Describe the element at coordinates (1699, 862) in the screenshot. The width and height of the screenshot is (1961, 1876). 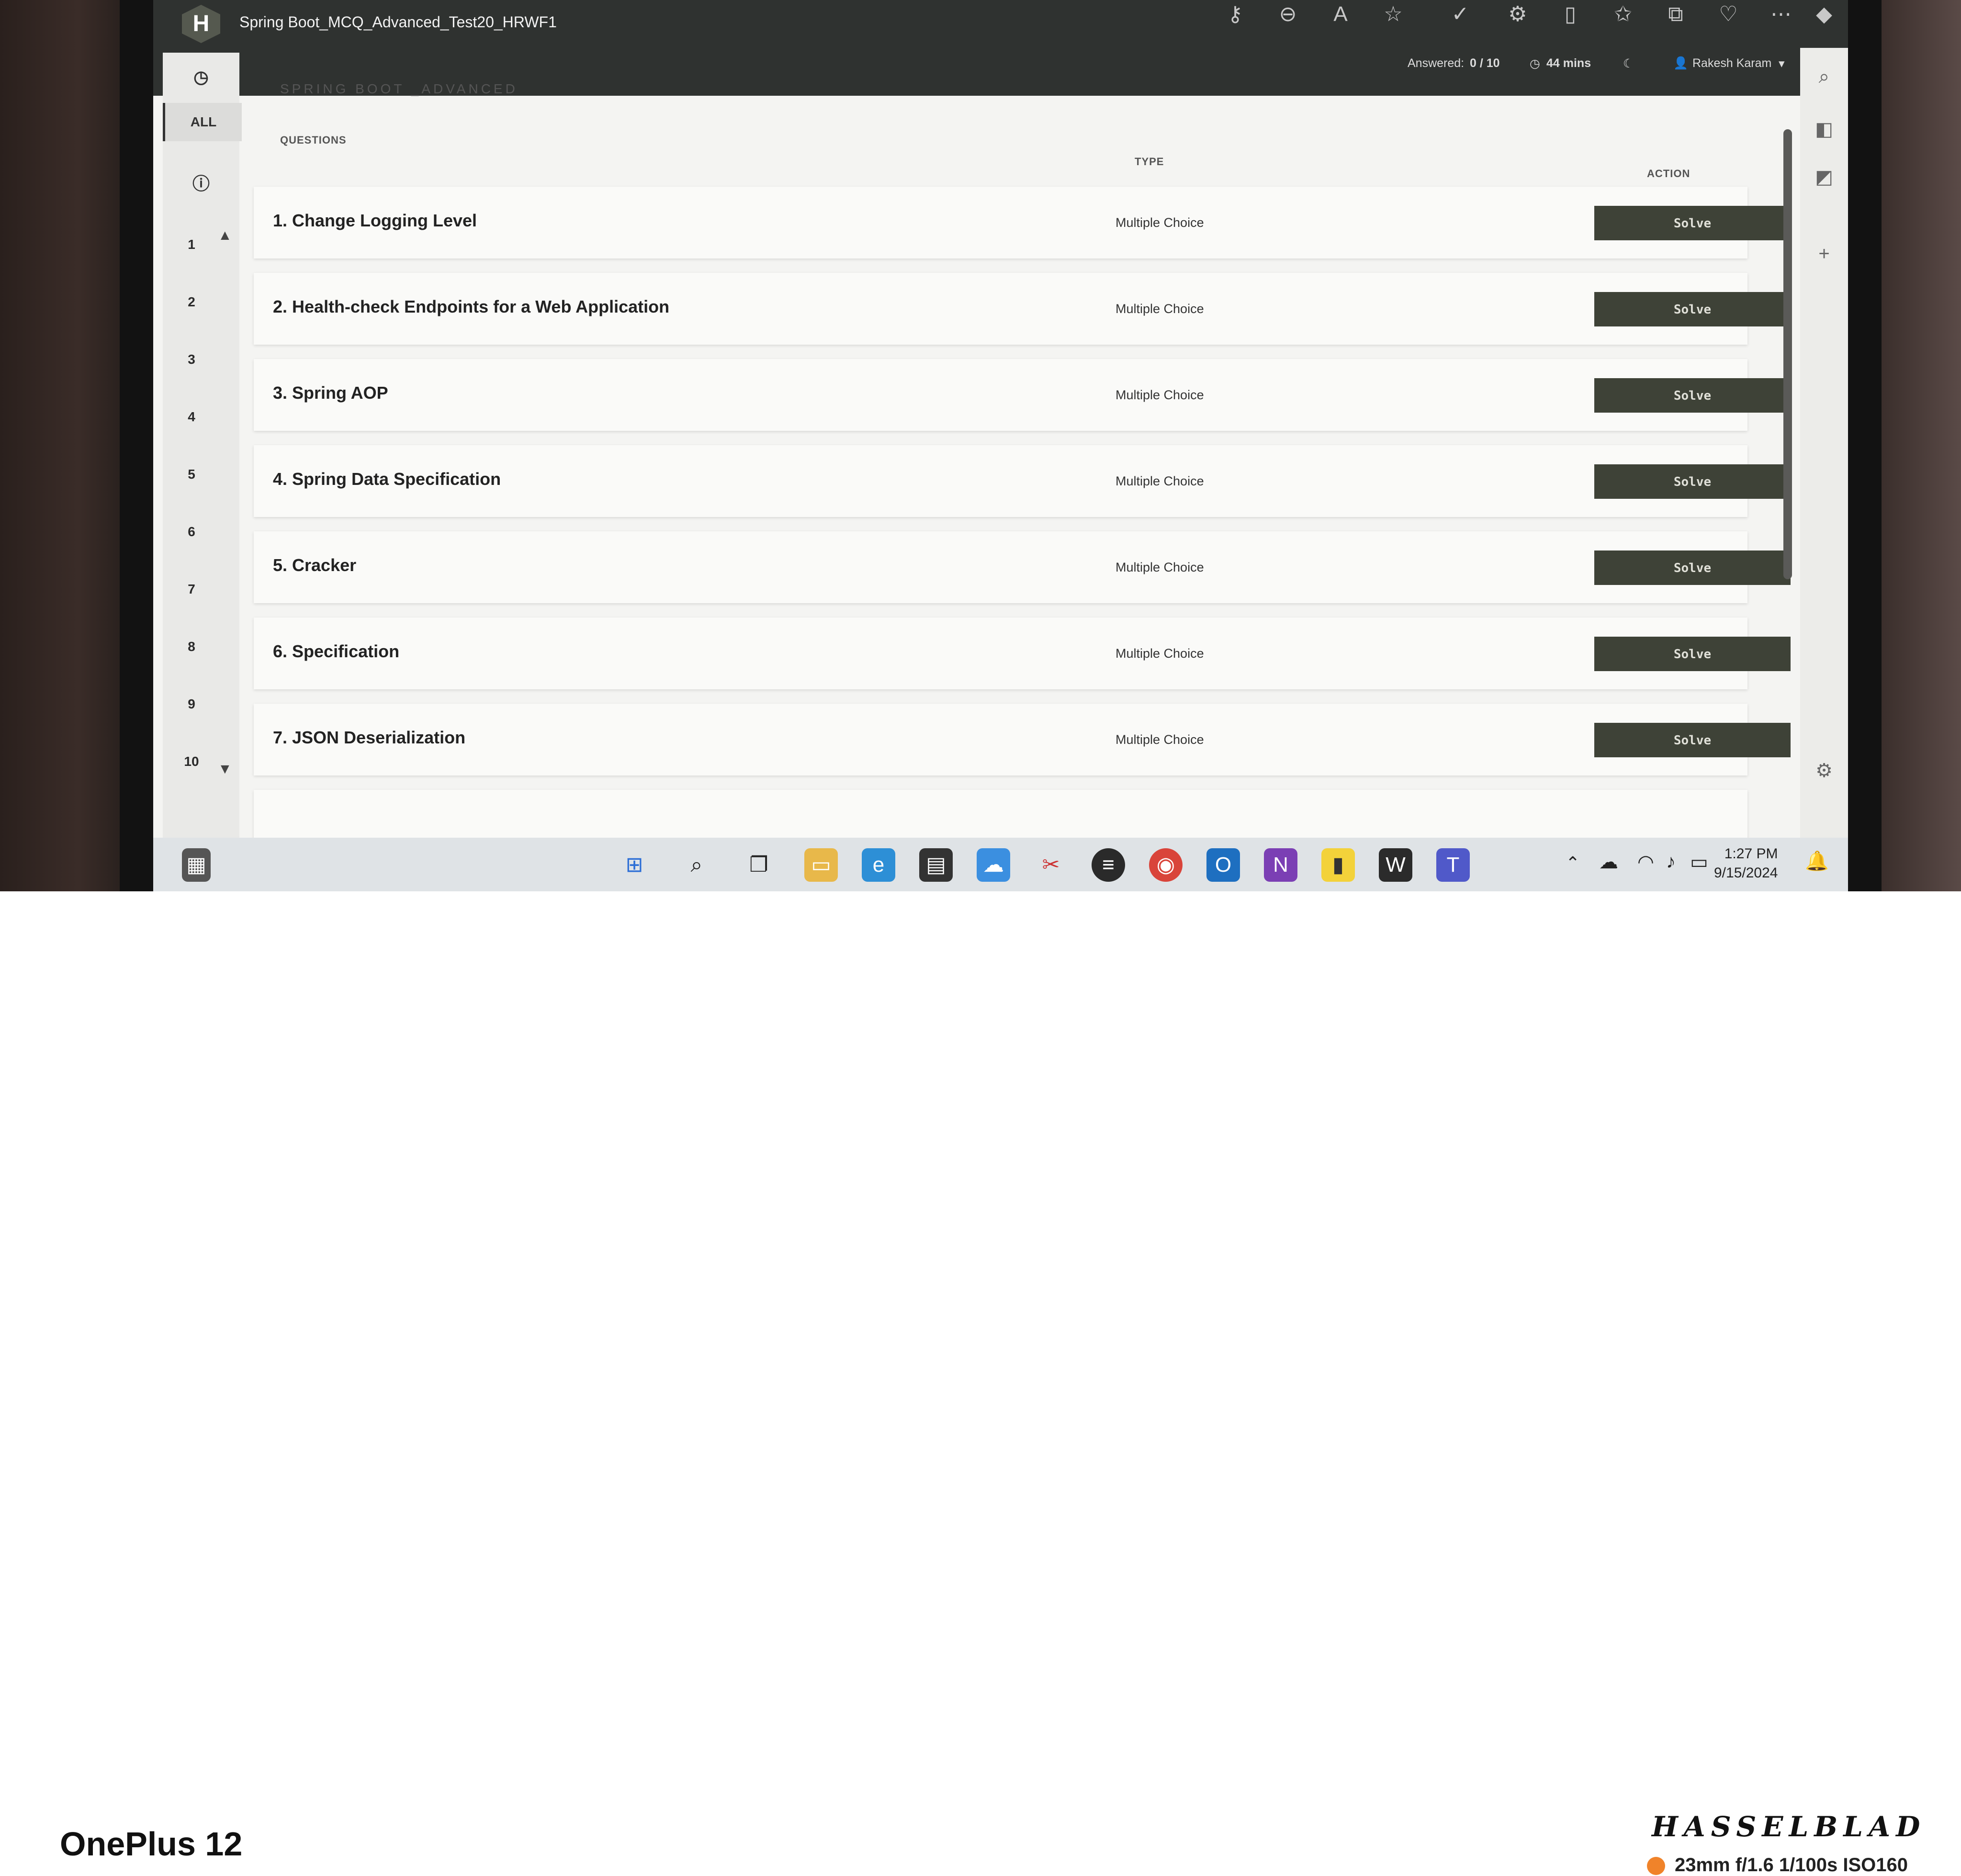
I see `battery-icon: ▭` at that location.